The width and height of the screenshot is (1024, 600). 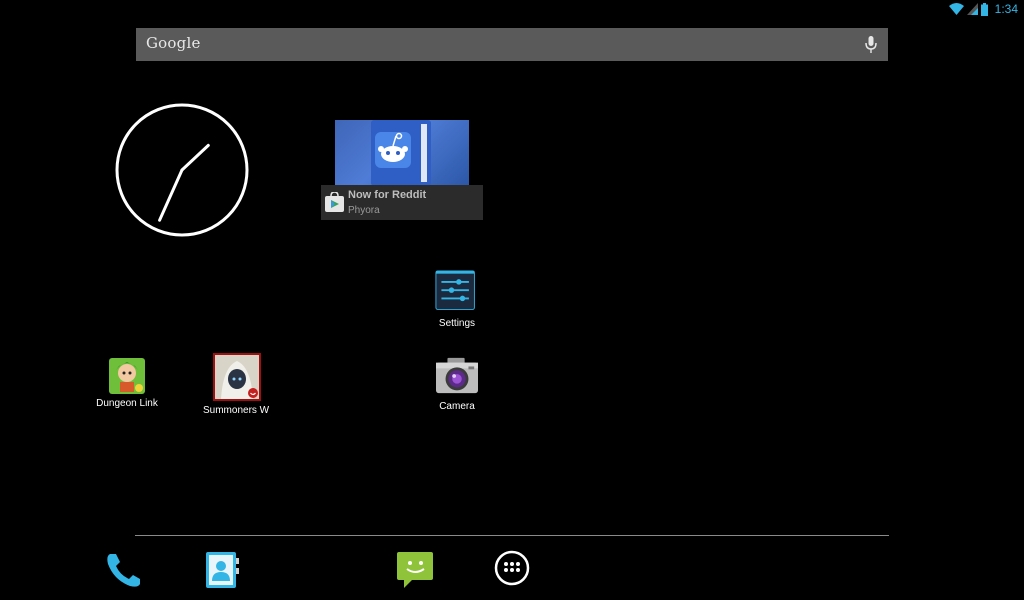 I want to click on summoners-war-icon, so click(x=237, y=377).